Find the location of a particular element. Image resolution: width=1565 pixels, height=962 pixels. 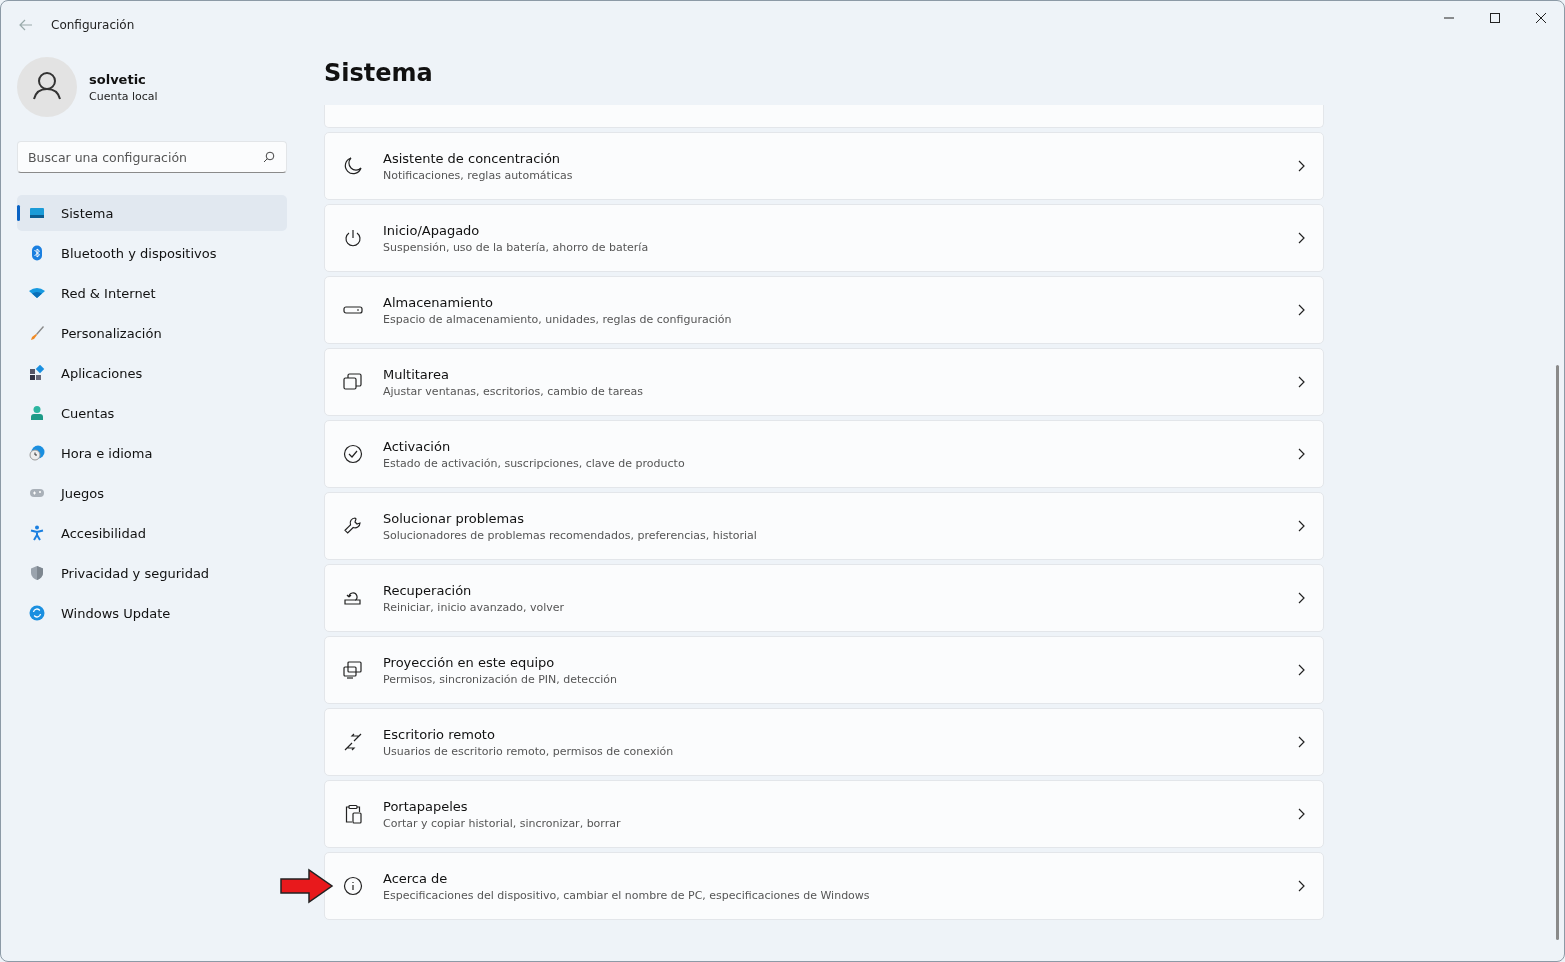

pointer-arrow is located at coordinates (307, 886).